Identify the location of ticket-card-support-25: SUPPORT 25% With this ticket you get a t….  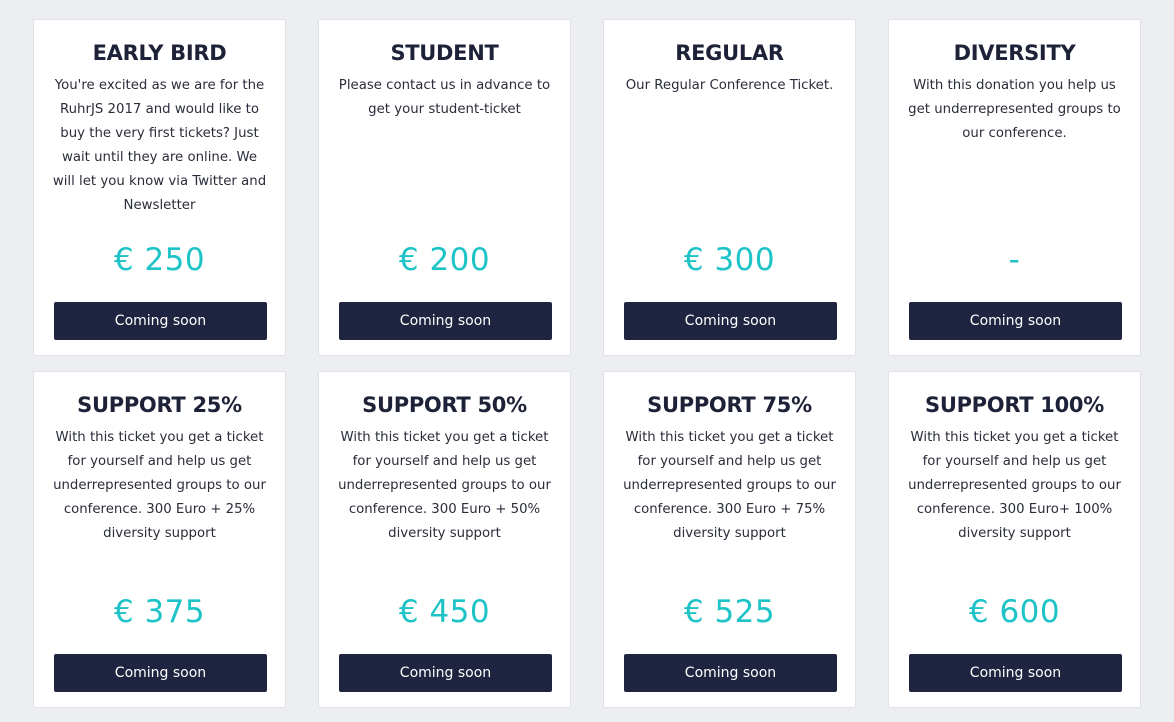
(159, 539).